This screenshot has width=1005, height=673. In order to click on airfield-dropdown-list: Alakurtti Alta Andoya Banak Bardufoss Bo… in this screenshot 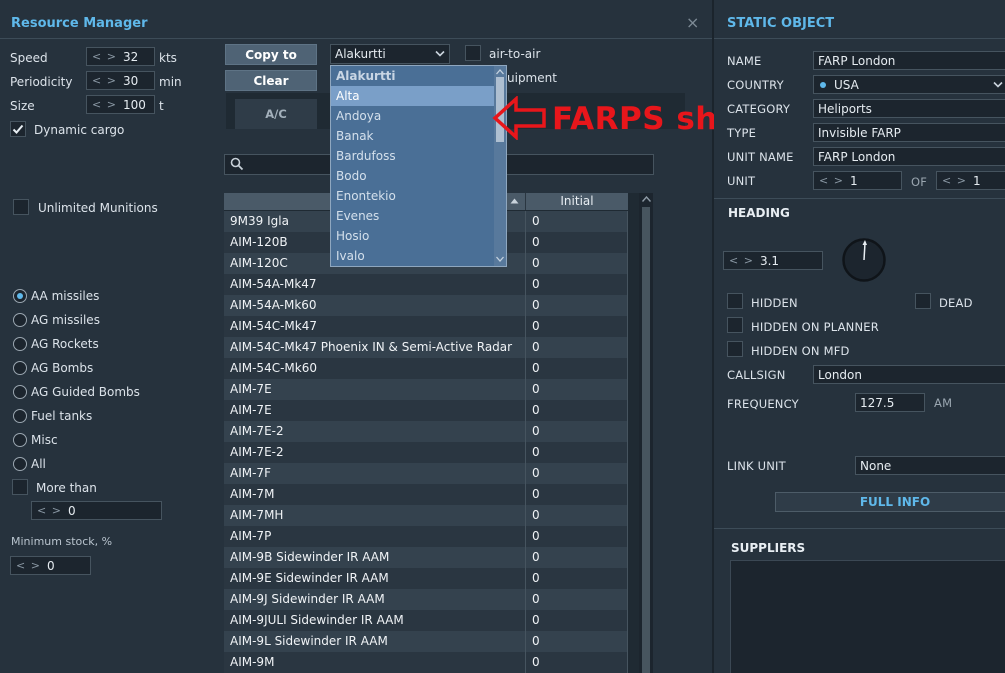, I will do `click(418, 166)`.